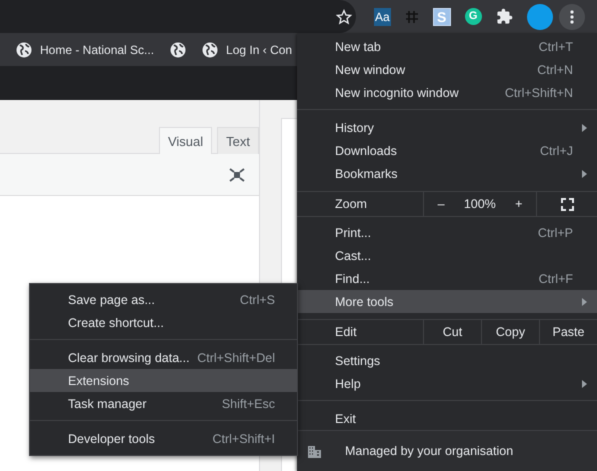 The height and width of the screenshot is (471, 597). I want to click on menu-item: Developer tools Ctrl+Shift+I, so click(163, 438).